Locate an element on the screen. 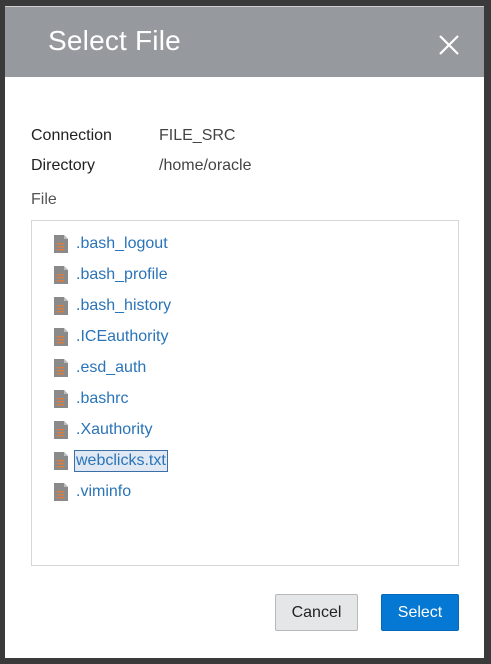 This screenshot has height=664, width=491. file-list-item: webclicks.txt is located at coordinates (245, 460).